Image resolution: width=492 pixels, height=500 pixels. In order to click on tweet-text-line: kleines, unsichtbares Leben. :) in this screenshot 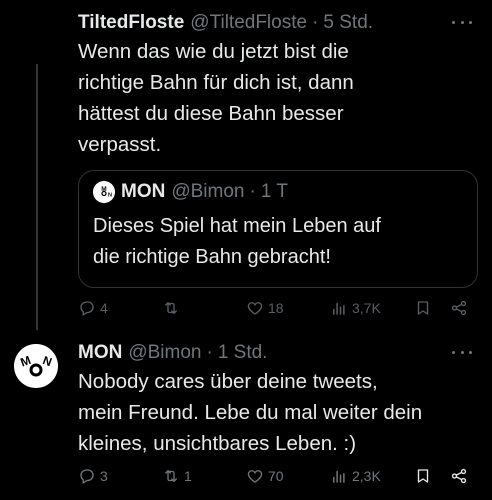, I will do `click(217, 443)`.